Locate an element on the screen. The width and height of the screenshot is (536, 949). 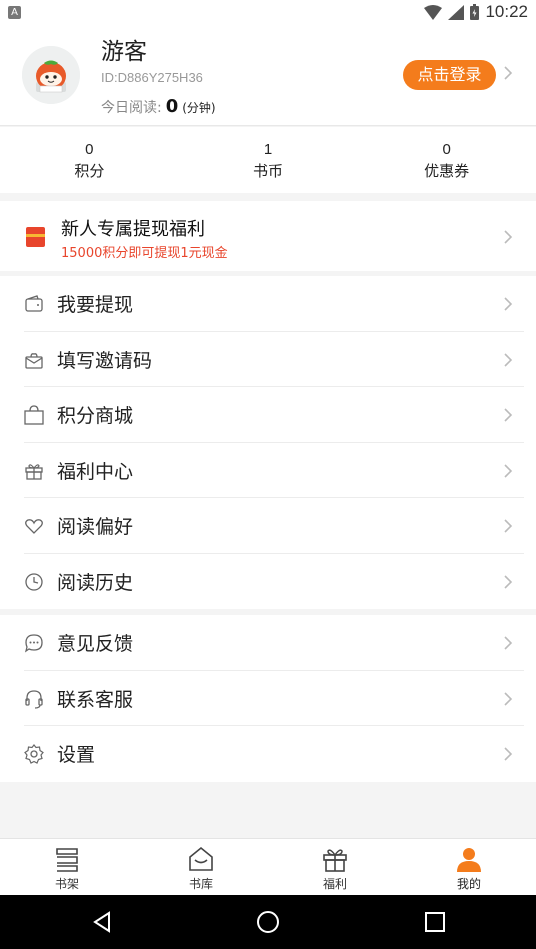
status-bar: A 10:22 is located at coordinates (268, 12).